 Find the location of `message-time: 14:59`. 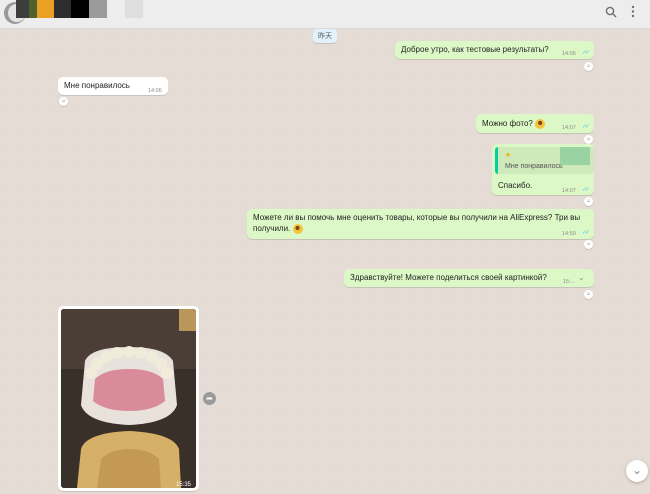

message-time: 14:59 is located at coordinates (569, 234).